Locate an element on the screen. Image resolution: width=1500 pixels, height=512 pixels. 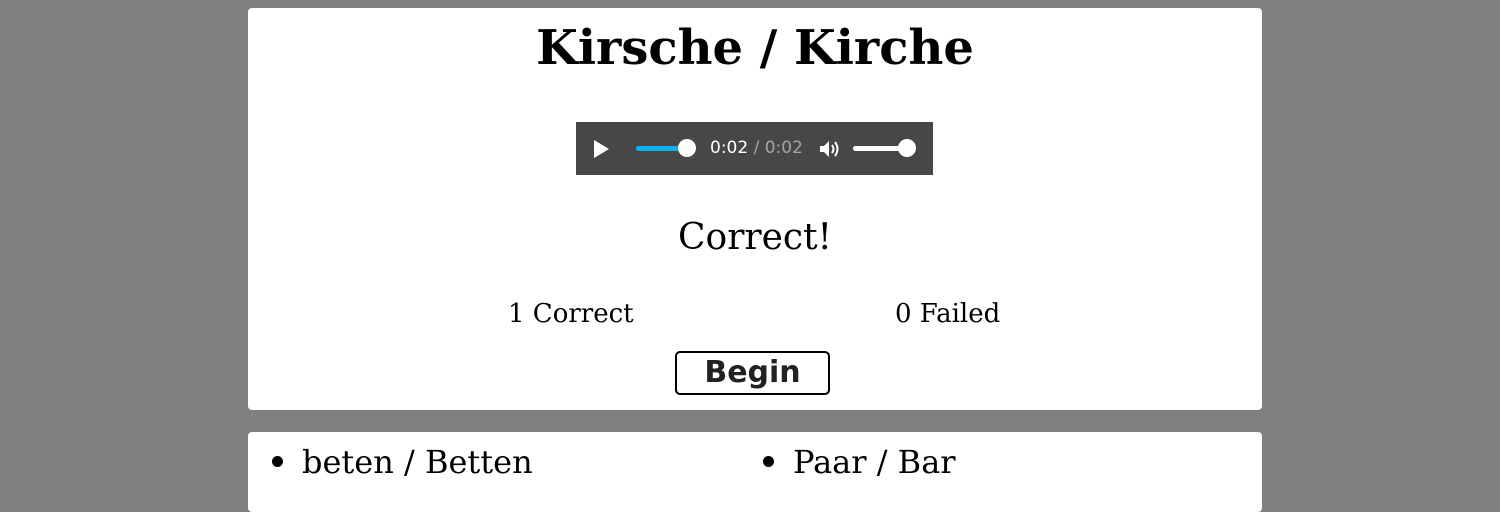
time-display: 0:02 / 0:02 is located at coordinates (756, 148).